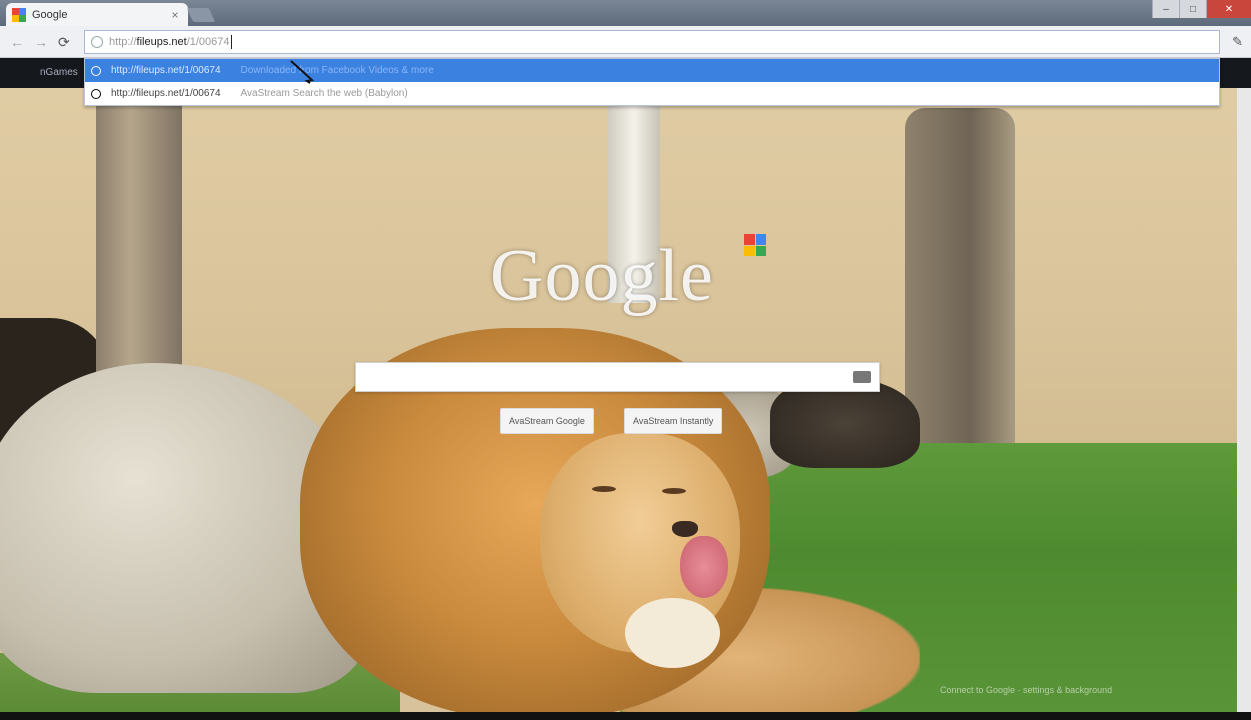  Describe the element at coordinates (1237, 42) in the screenshot. I see `wrench-icon: ✎` at that location.